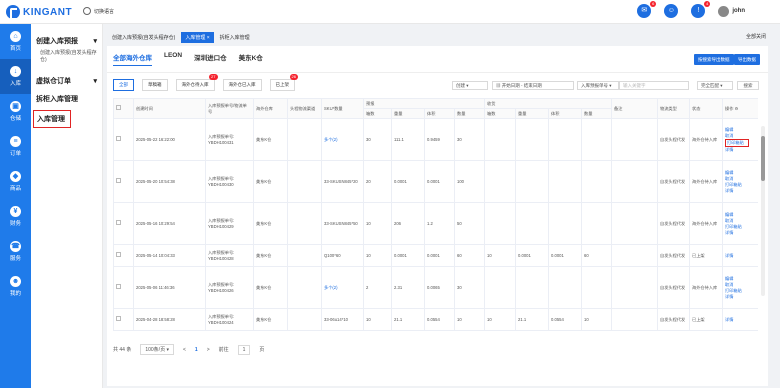  What do you see at coordinates (15, 181) in the screenshot?
I see `sidebar-item-4: ◆ 商品` at bounding box center [15, 181].